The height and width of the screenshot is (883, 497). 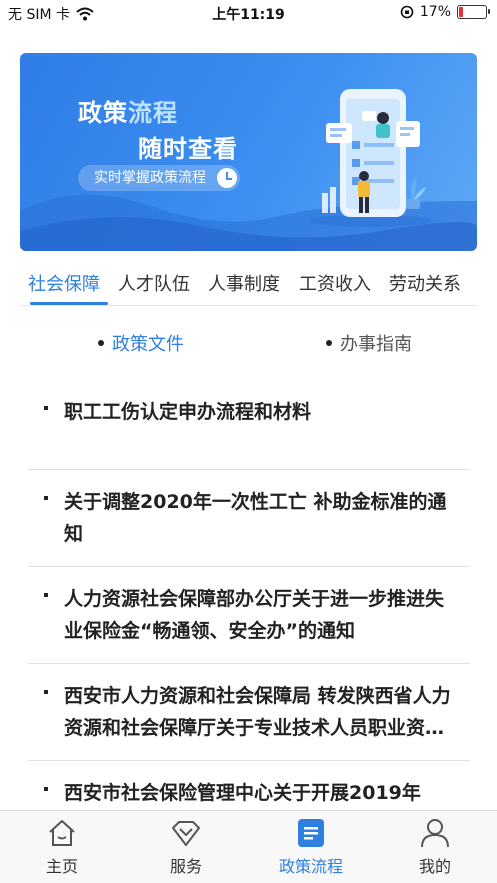 I want to click on banner-title-line2: 随时查看, so click(x=188, y=149).